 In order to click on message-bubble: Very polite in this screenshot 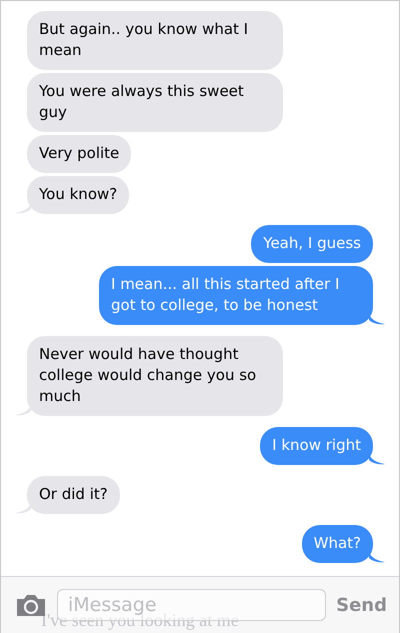, I will do `click(79, 154)`.